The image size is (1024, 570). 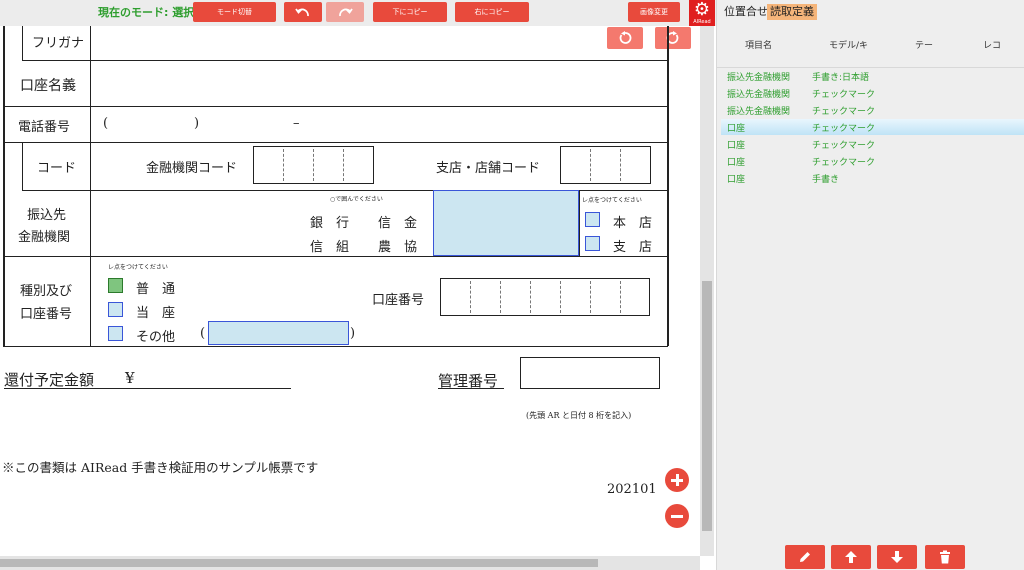 I want to click on account-name-label: 口座名義, so click(x=48, y=86).